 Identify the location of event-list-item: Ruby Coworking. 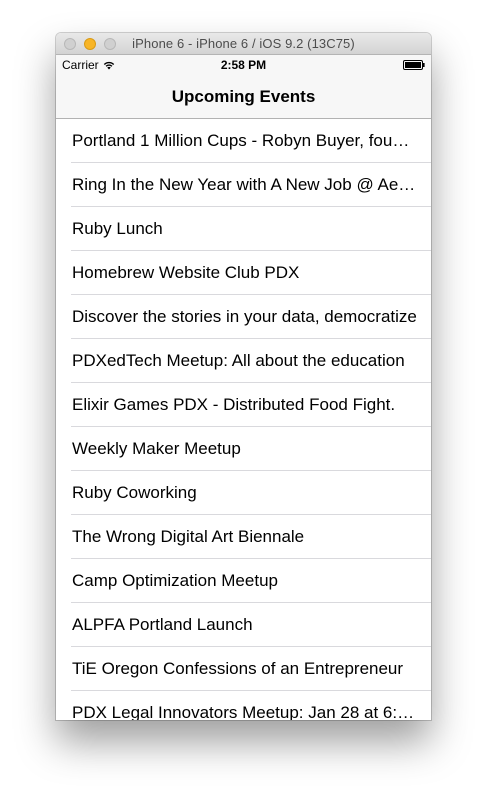
(243, 493).